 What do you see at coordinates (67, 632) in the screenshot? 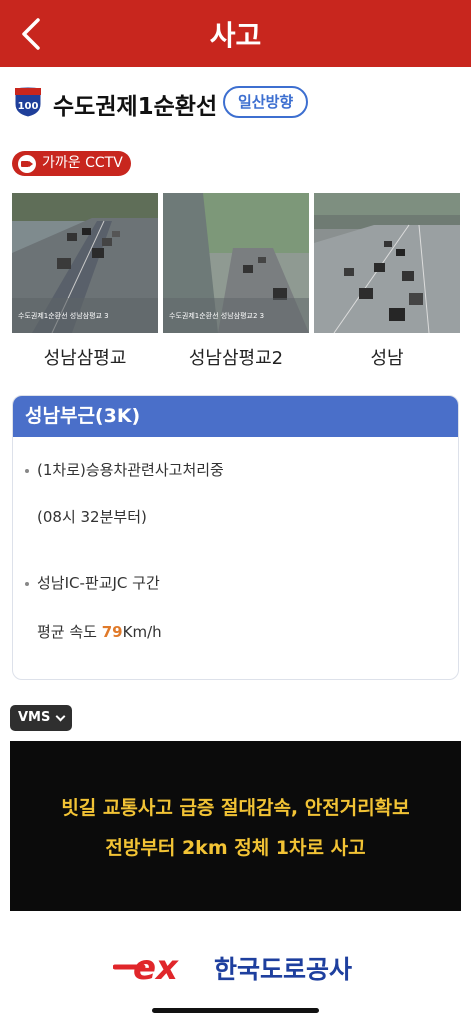
I see `avg-speed-label: 평균 속도` at bounding box center [67, 632].